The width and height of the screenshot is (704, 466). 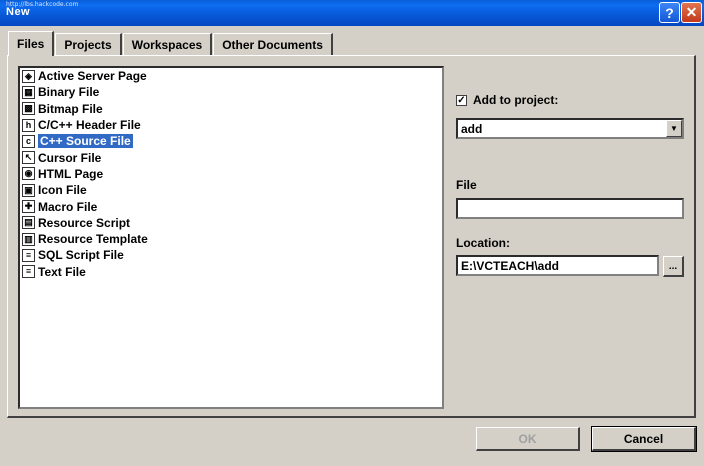 What do you see at coordinates (231, 109) in the screenshot?
I see `list-item: ▩ Bitmap File` at bounding box center [231, 109].